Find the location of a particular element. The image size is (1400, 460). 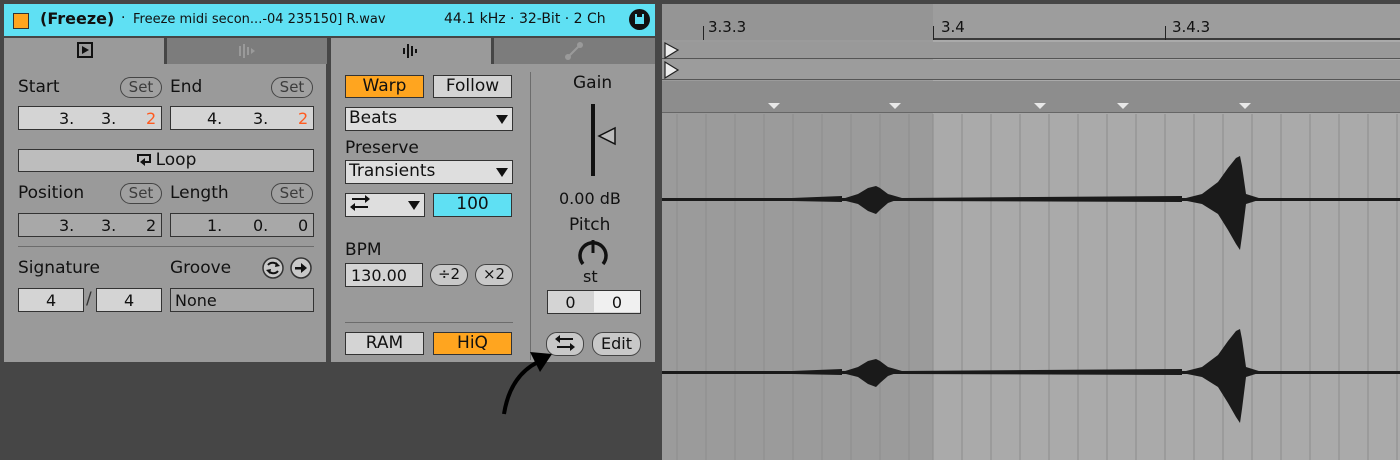

save-icon is located at coordinates (639, 19).